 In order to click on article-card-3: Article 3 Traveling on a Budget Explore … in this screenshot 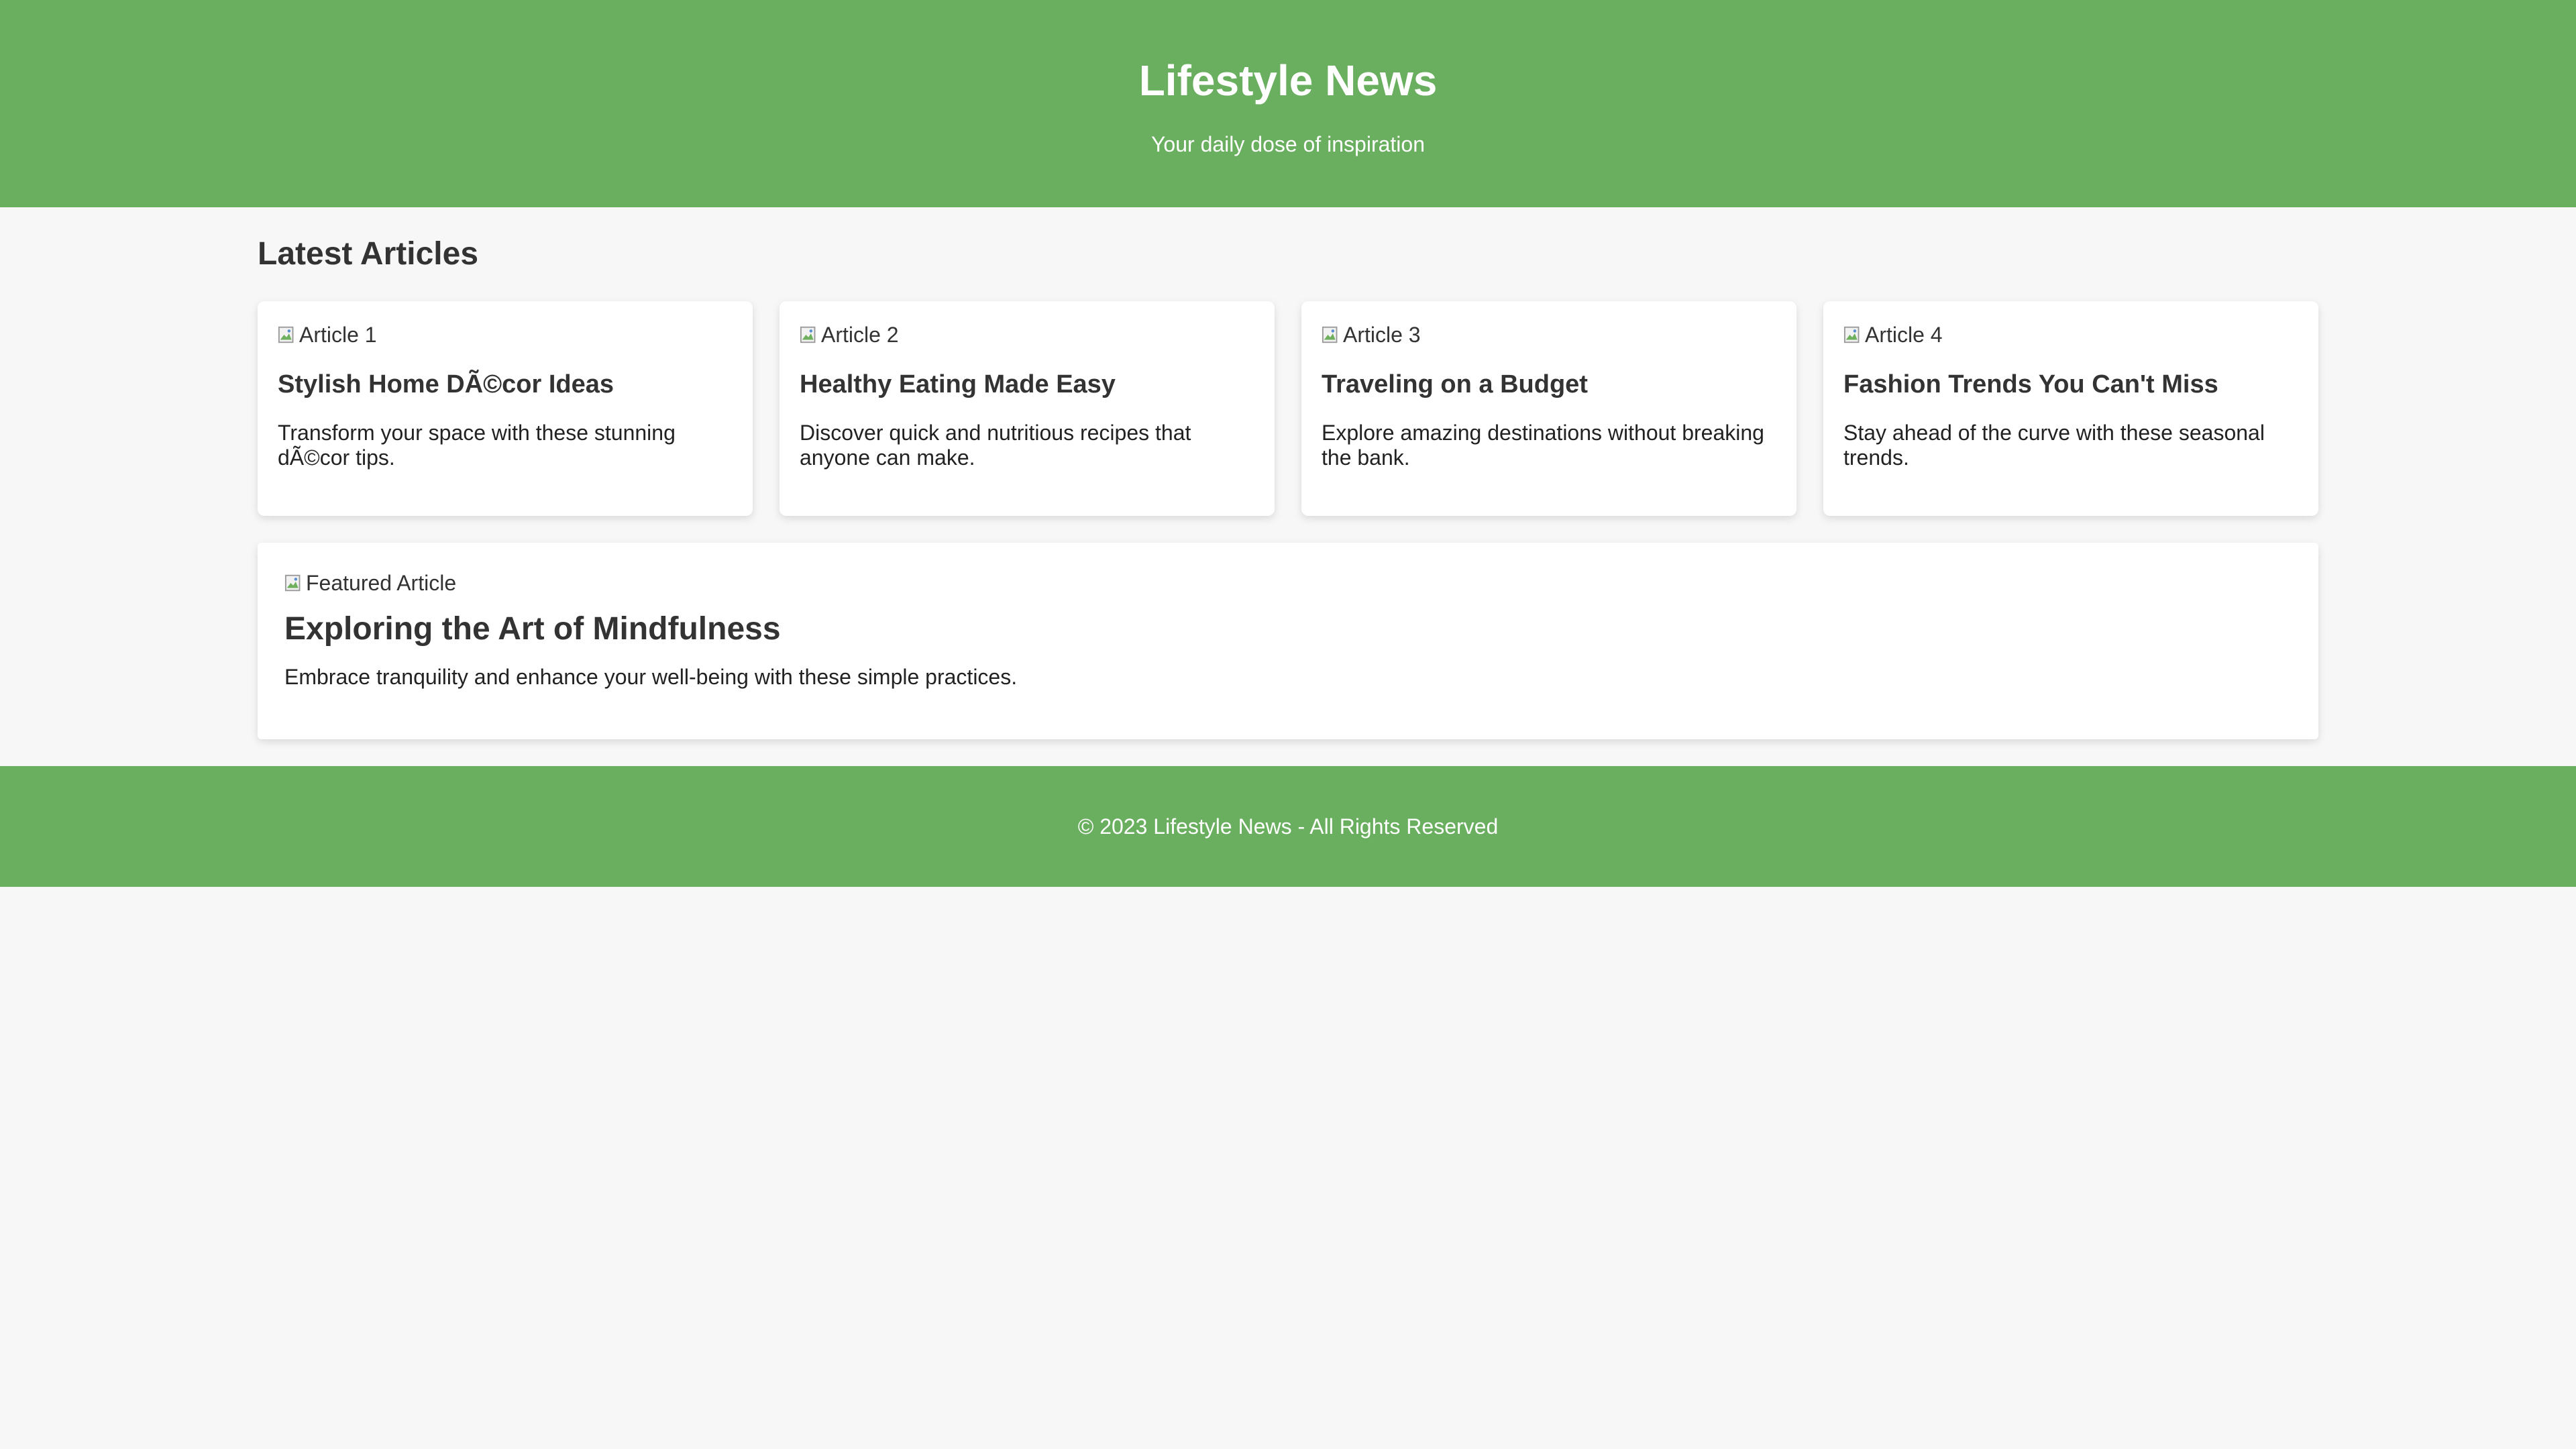, I will do `click(1548, 408)`.